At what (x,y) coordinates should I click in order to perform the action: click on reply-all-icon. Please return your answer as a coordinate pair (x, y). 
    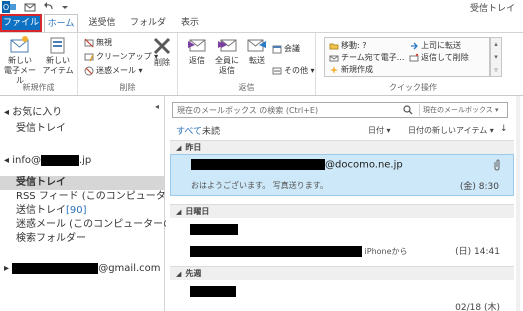
    Looking at the image, I should click on (227, 45).